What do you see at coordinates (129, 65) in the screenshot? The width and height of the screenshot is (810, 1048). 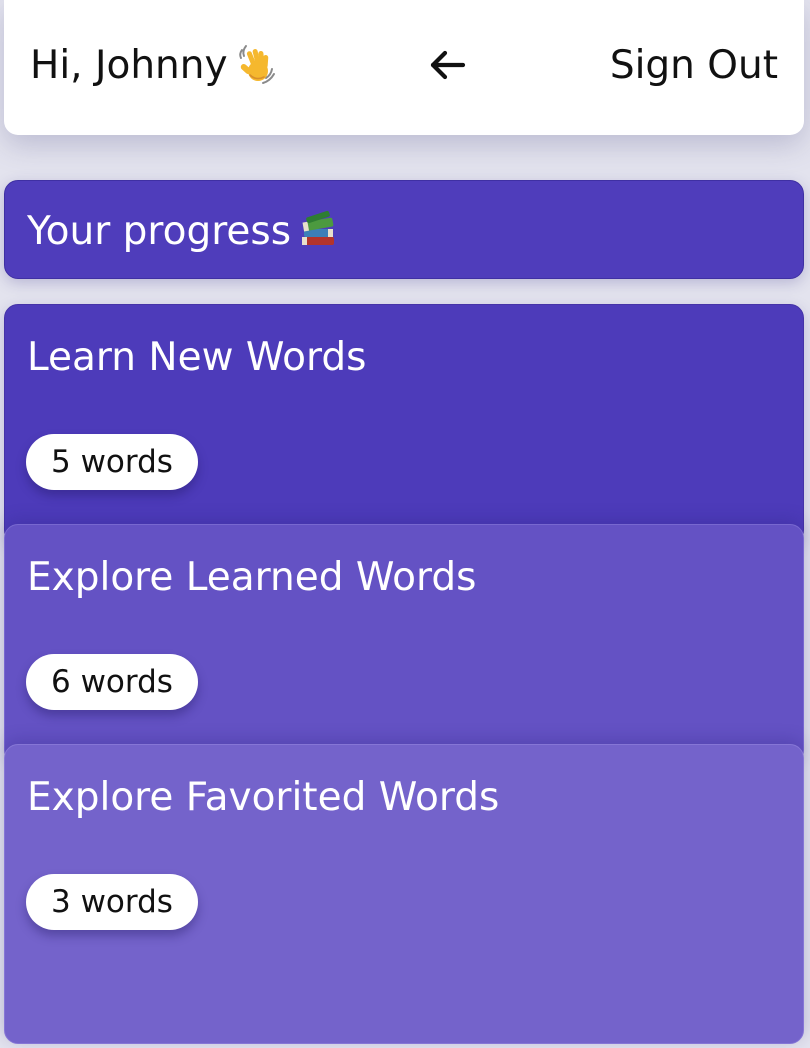 I see `greeting-text: Hi, Johnny` at bounding box center [129, 65].